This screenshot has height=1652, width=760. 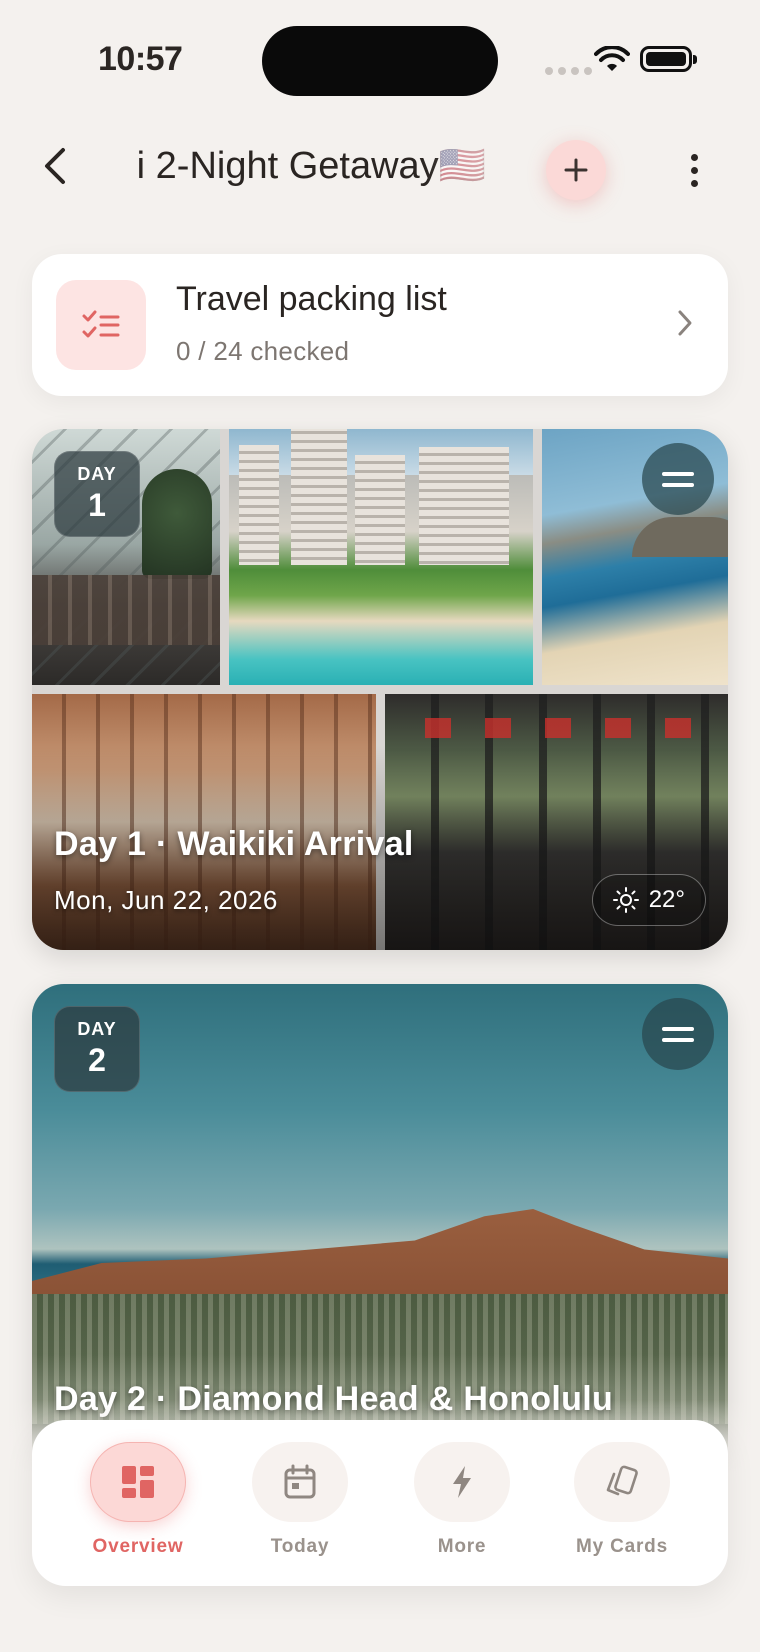 What do you see at coordinates (97, 494) in the screenshot?
I see `day-badge: DAY 1` at bounding box center [97, 494].